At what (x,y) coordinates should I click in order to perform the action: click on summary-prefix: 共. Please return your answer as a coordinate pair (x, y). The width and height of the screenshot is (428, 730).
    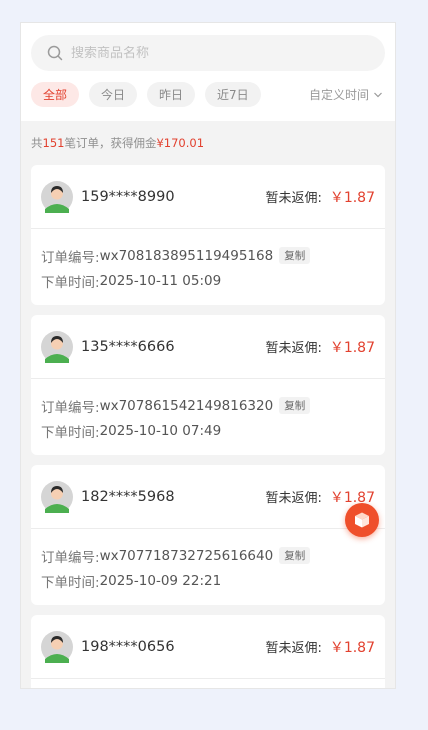
    Looking at the image, I should click on (37, 143).